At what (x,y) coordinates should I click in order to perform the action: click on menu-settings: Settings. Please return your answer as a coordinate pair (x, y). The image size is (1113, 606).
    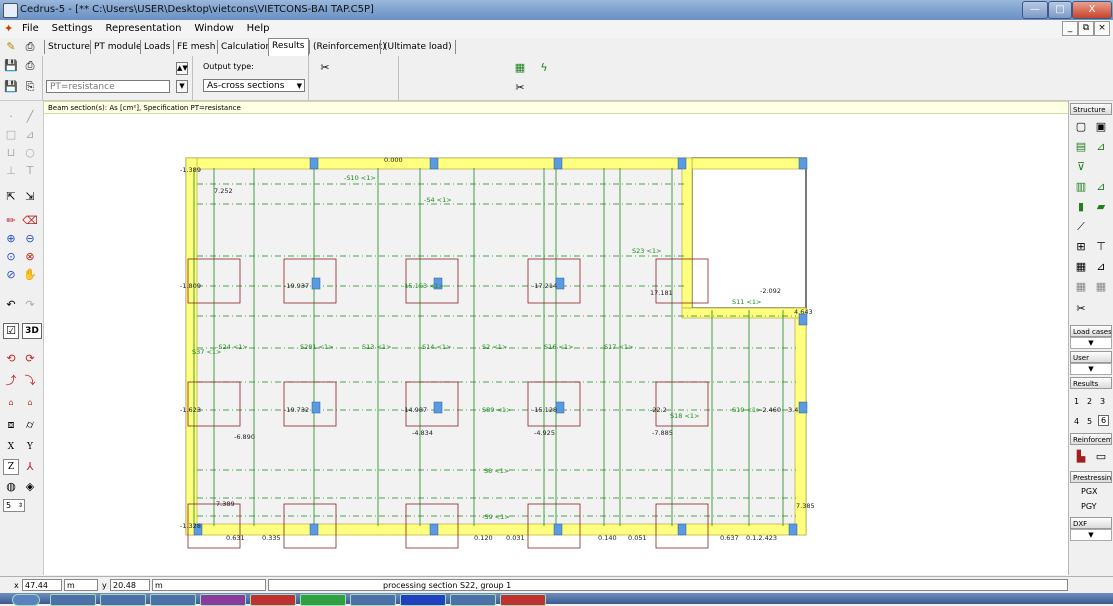
    Looking at the image, I should click on (72, 28).